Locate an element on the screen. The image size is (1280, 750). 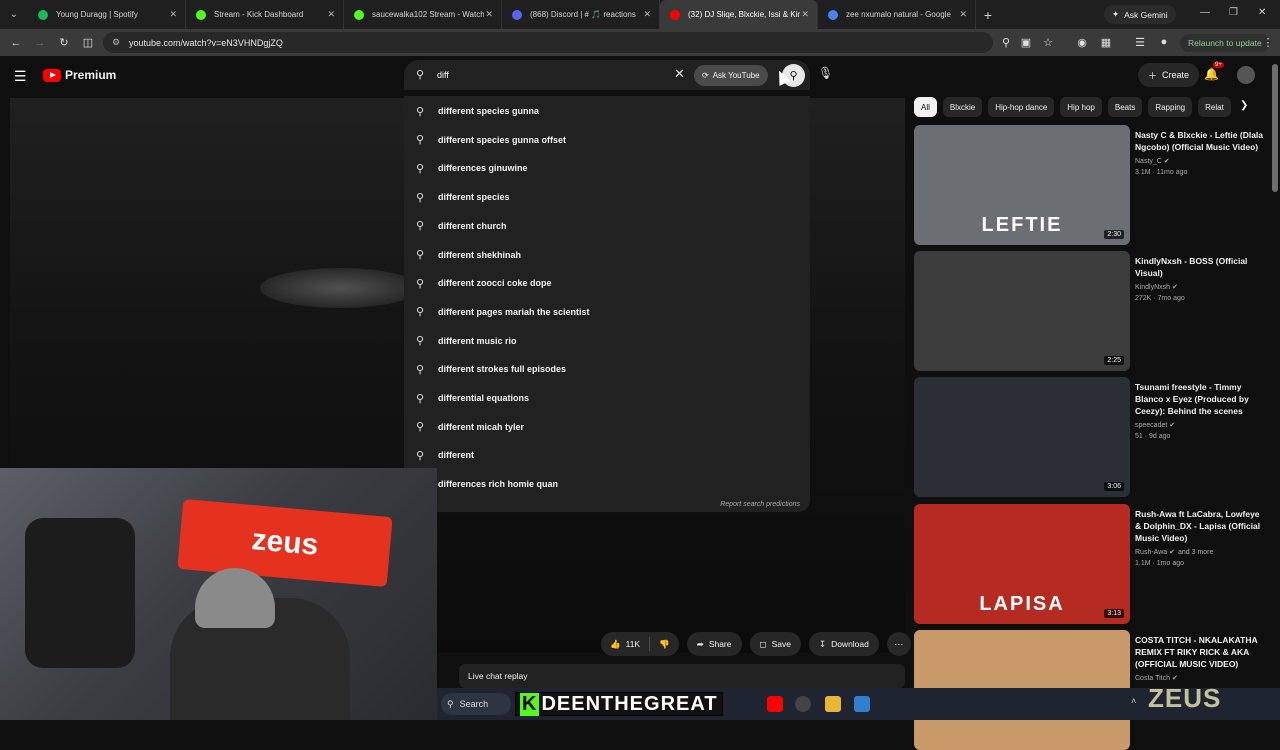
channel-name: speecadet ✔ is located at coordinates (1155, 425).